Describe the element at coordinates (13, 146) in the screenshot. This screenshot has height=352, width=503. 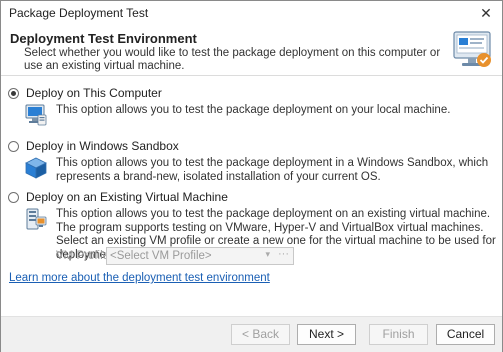
I see `radio-windows-sandbox` at that location.